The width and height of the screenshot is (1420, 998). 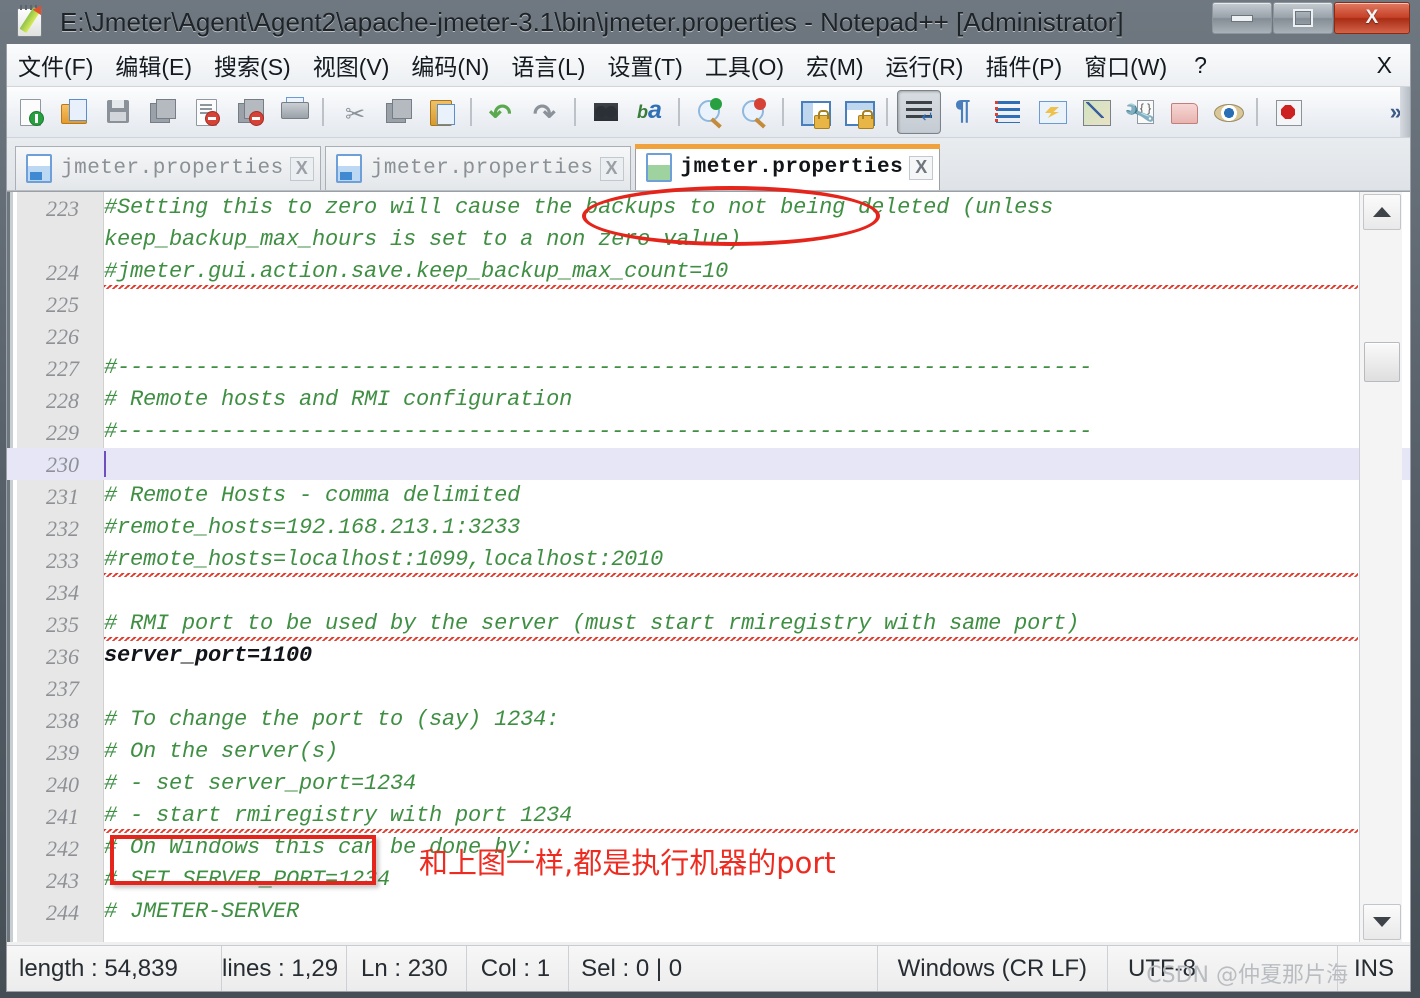 What do you see at coordinates (312, 527) in the screenshot?
I see `line-text: #remote_hosts=192.168.213.1:3233` at bounding box center [312, 527].